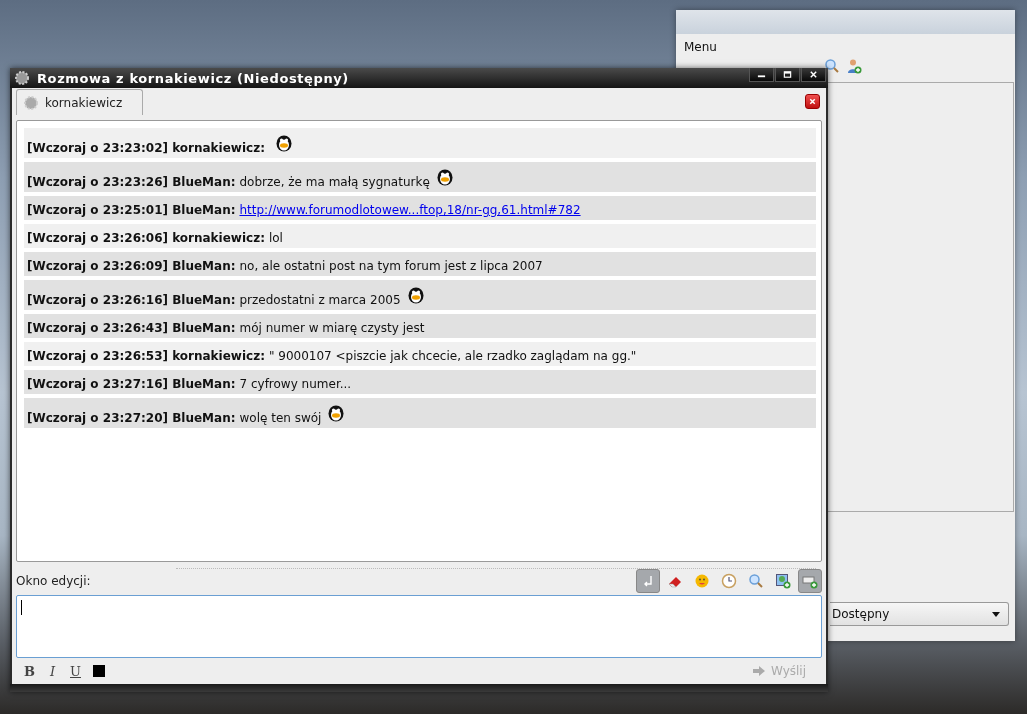  What do you see at coordinates (29, 671) in the screenshot?
I see `bold-button: B` at bounding box center [29, 671].